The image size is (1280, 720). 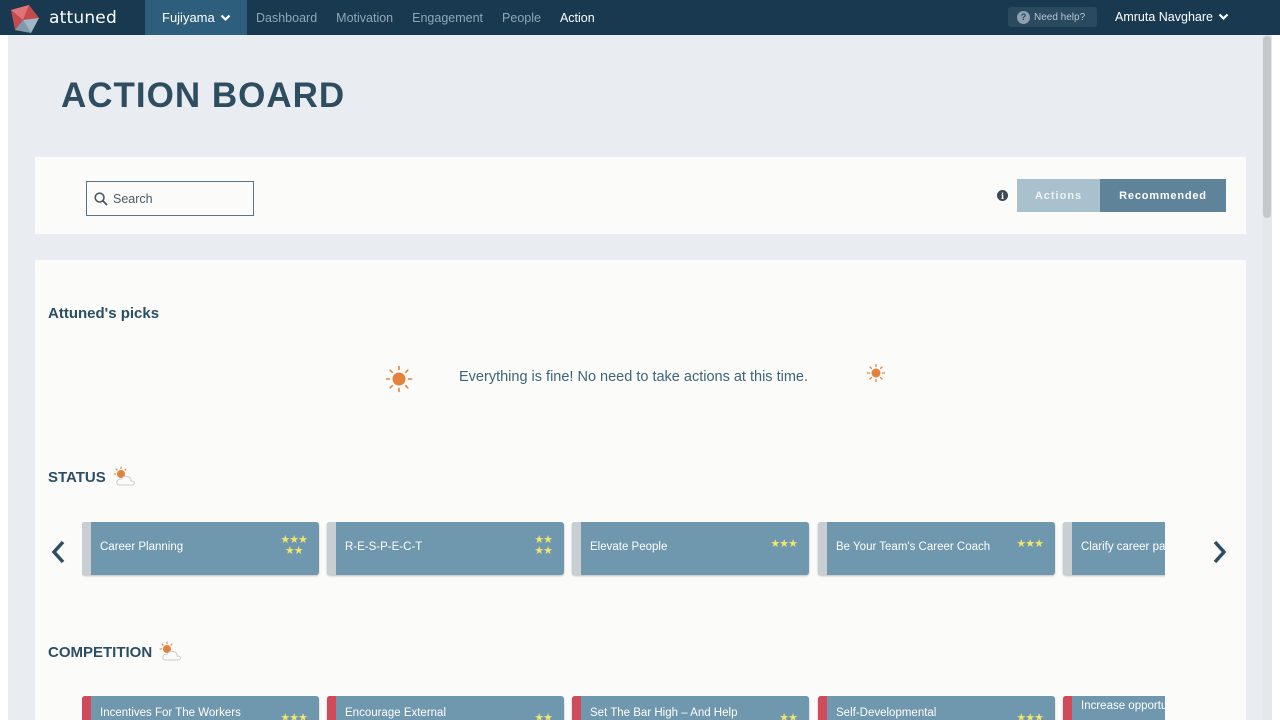 I want to click on filter-panel: i Actions Recommended, so click(x=640, y=195).